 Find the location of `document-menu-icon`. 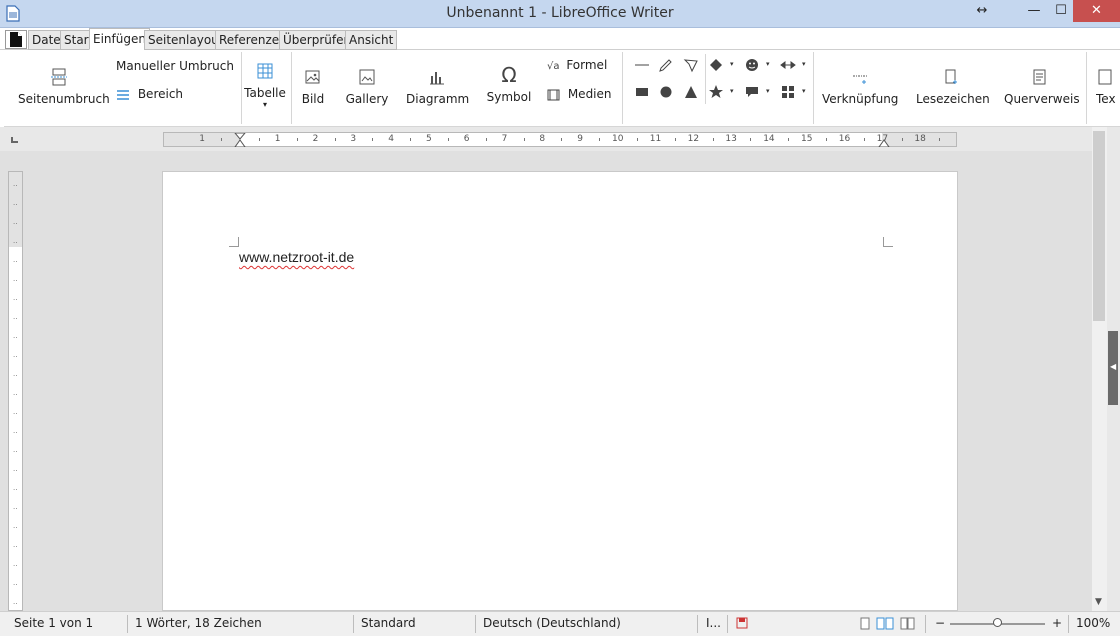

document-menu-icon is located at coordinates (16, 39).